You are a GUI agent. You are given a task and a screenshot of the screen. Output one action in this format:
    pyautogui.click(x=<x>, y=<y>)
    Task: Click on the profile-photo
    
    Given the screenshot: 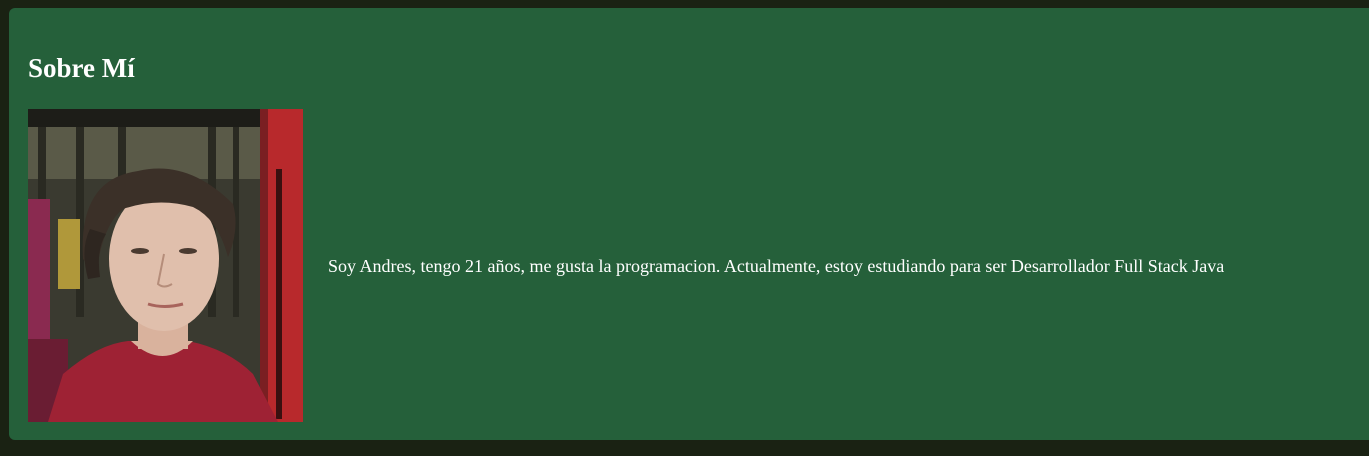 What is the action you would take?
    pyautogui.click(x=165, y=265)
    